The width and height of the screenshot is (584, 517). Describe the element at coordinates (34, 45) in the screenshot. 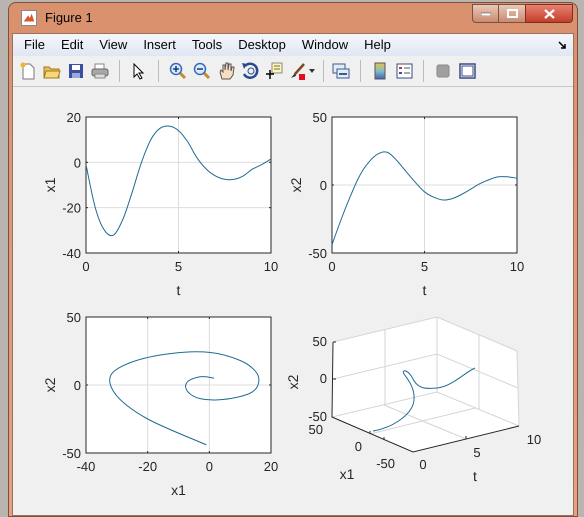

I see `menu-item: File` at that location.